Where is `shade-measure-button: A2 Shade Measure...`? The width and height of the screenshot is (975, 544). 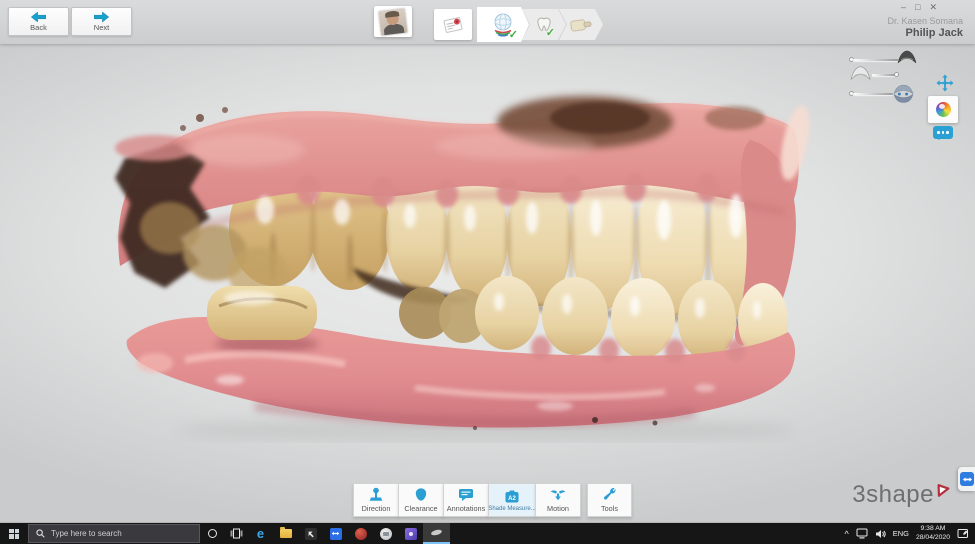 shade-measure-button: A2 Shade Measure... is located at coordinates (512, 500).